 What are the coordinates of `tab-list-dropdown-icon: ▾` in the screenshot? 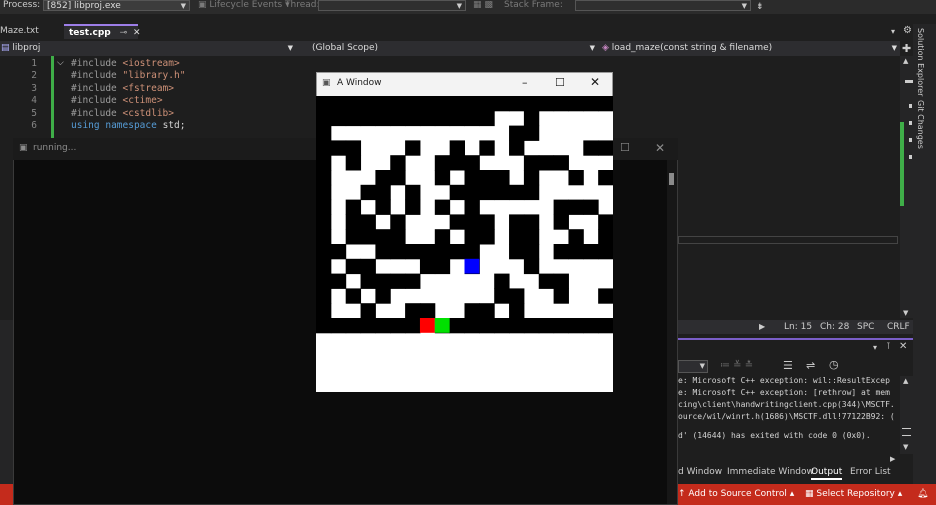 It's located at (893, 31).